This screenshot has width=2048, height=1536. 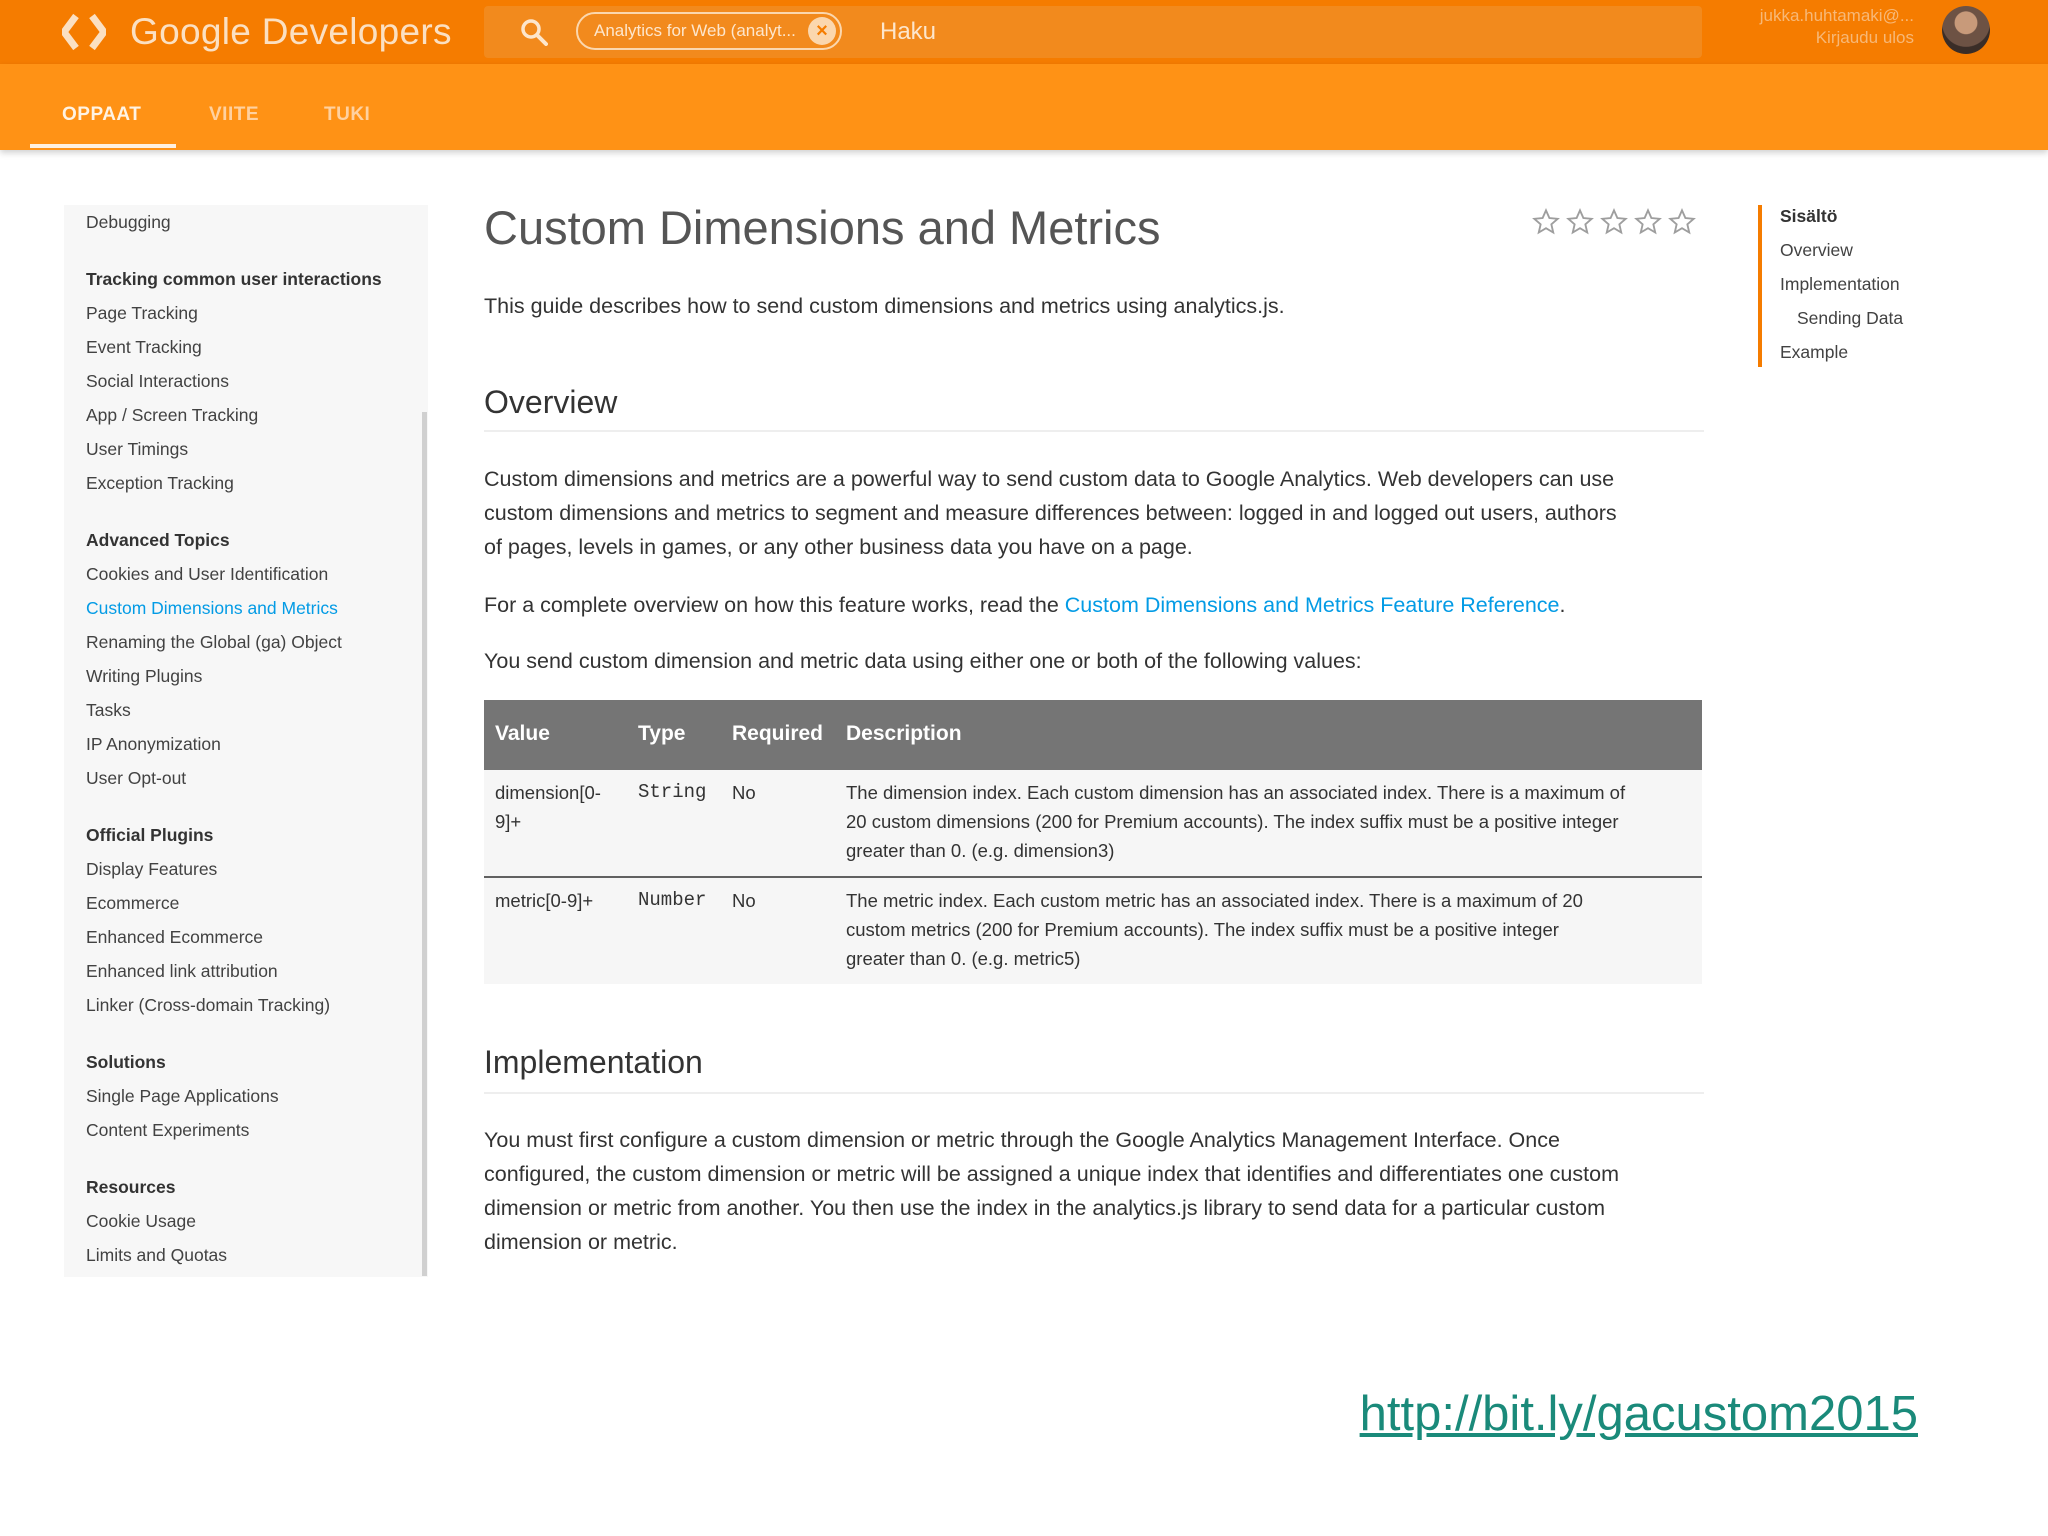 What do you see at coordinates (128, 222) in the screenshot?
I see `sidebar-item-debugging: Debugging` at bounding box center [128, 222].